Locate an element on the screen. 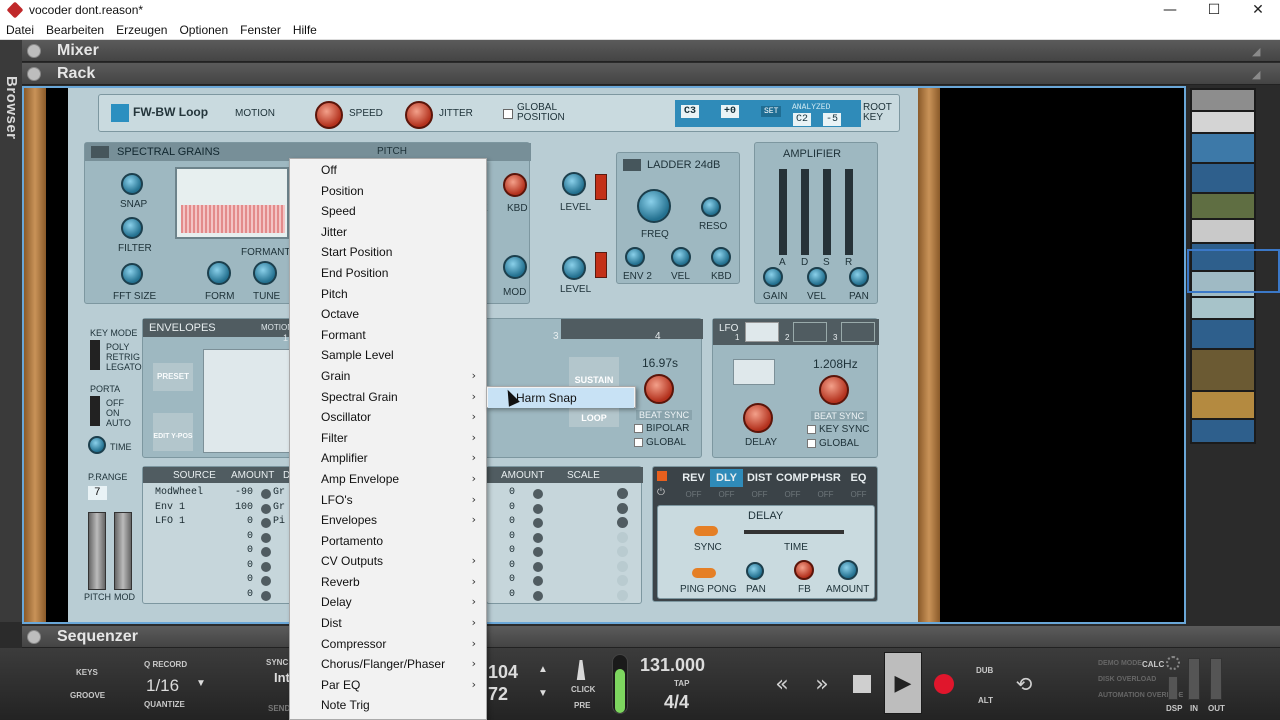 Image resolution: width=1280 pixels, height=720 pixels. lfo-waveform-display is located at coordinates (754, 372).